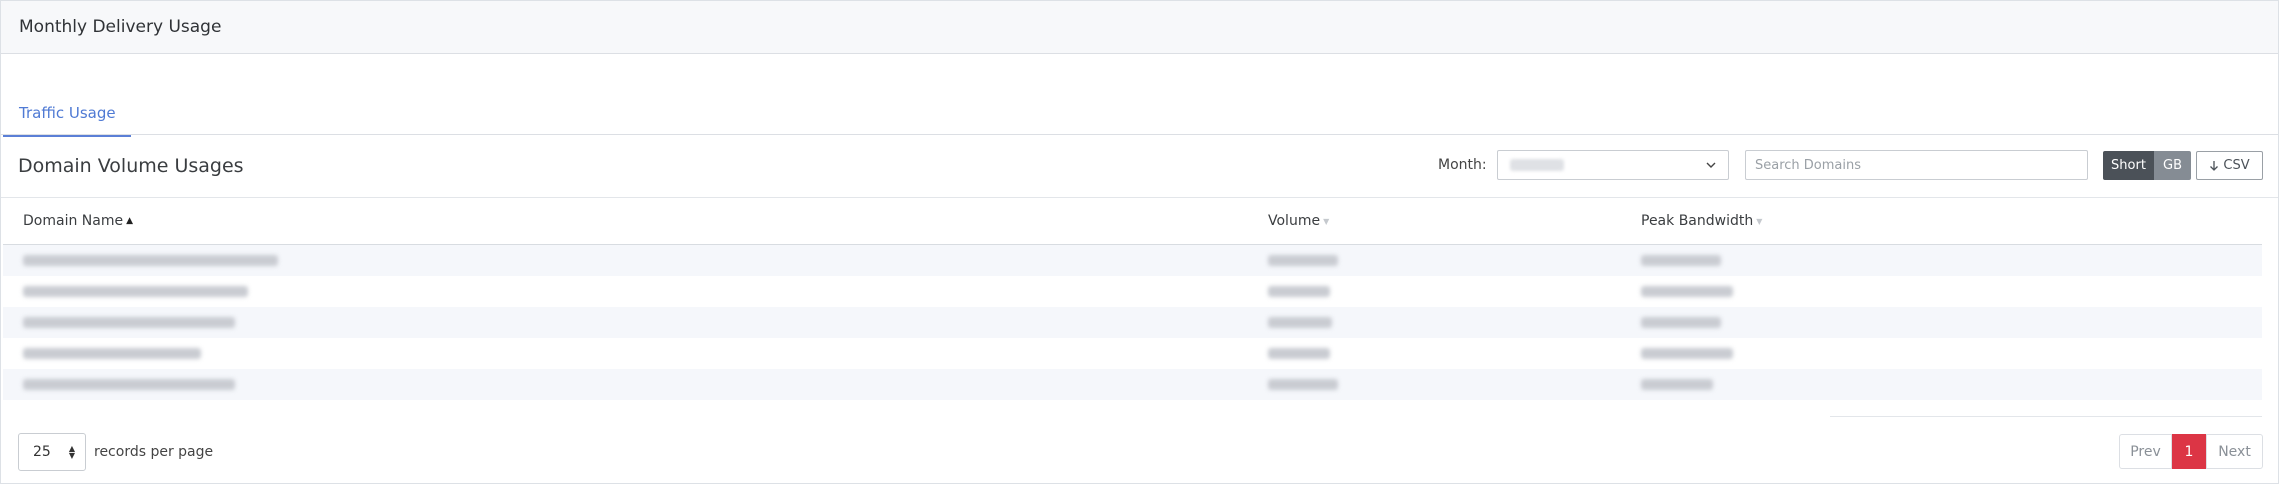 This screenshot has height=484, width=2279. I want to click on short-units-button: Short, so click(2128, 165).